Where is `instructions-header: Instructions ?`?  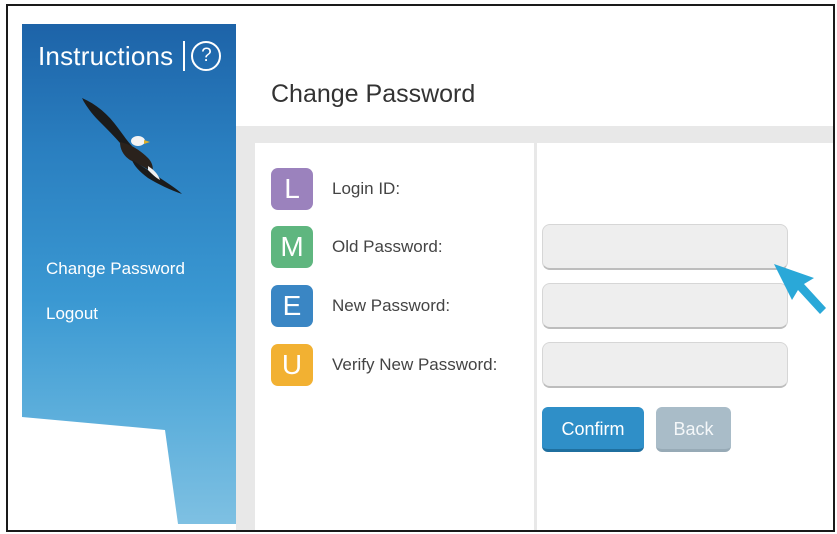
instructions-header: Instructions ? is located at coordinates (130, 56).